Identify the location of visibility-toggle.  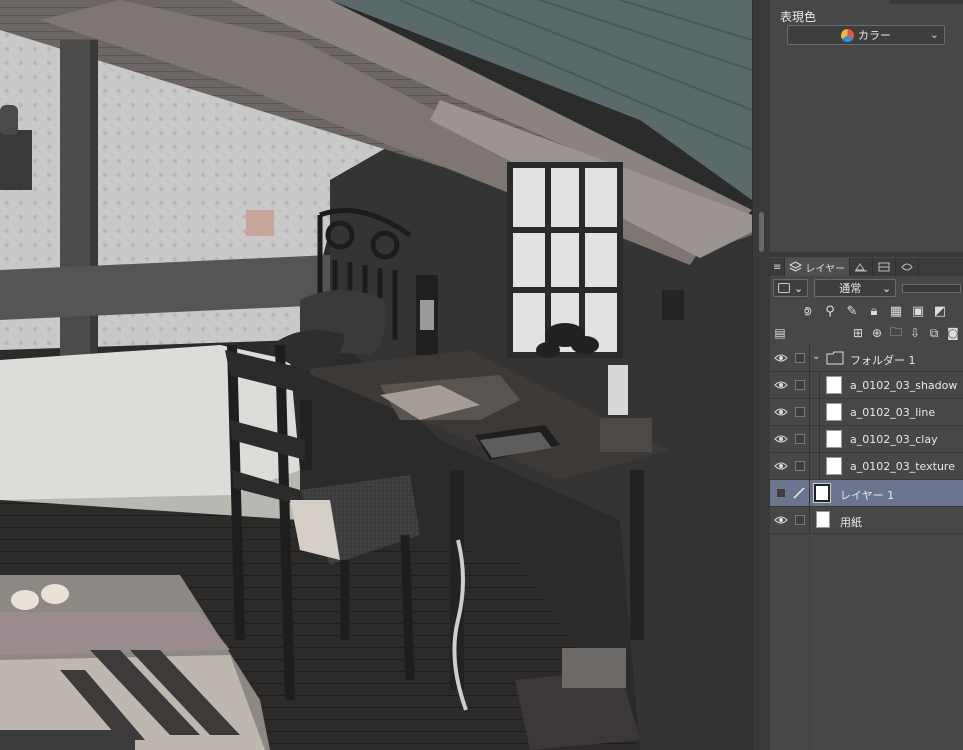
(781, 493).